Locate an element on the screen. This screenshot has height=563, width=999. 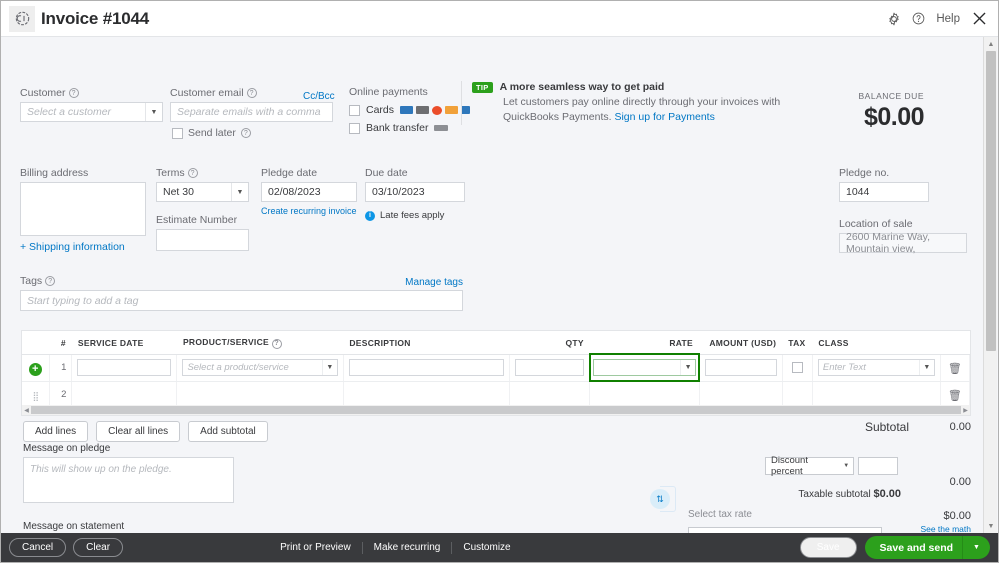
page-vertical-scrollbar: ▲ ▼ is located at coordinates (990, 285).